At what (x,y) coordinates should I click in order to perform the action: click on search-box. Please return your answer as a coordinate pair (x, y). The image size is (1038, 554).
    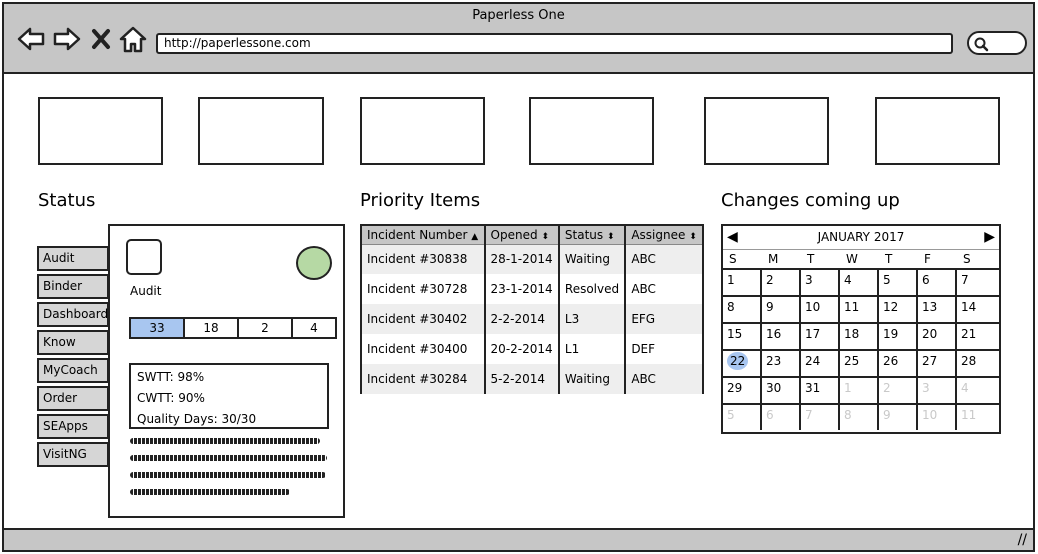
    Looking at the image, I should click on (997, 43).